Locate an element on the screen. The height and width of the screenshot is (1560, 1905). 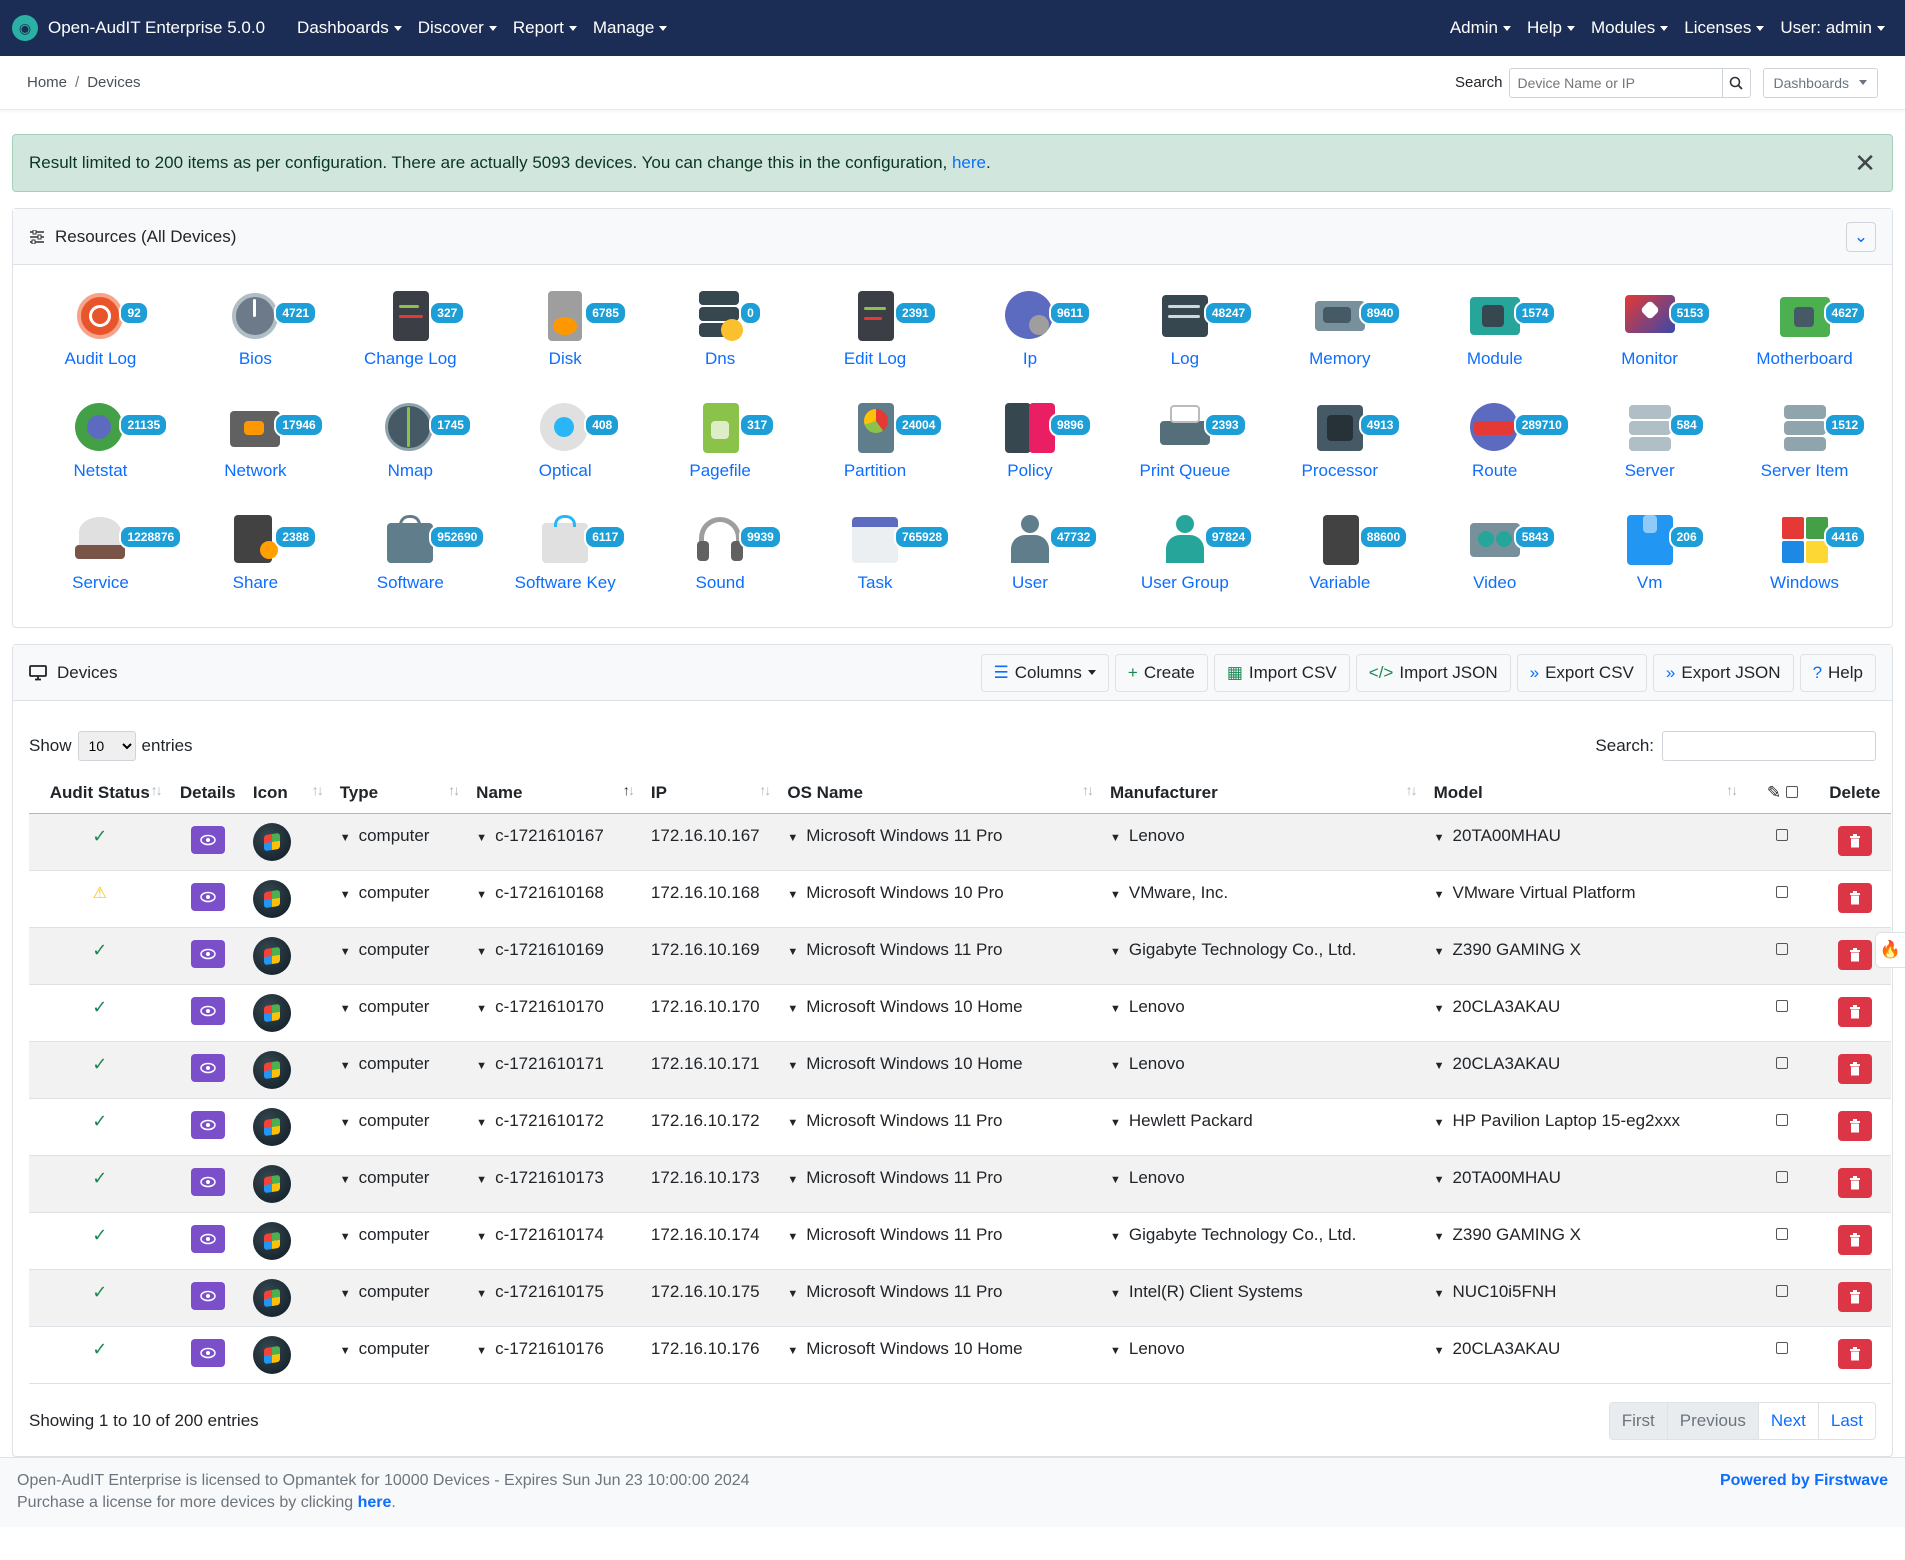
resource-print-queue: 2393 Print Queue is located at coordinates (1184, 444).